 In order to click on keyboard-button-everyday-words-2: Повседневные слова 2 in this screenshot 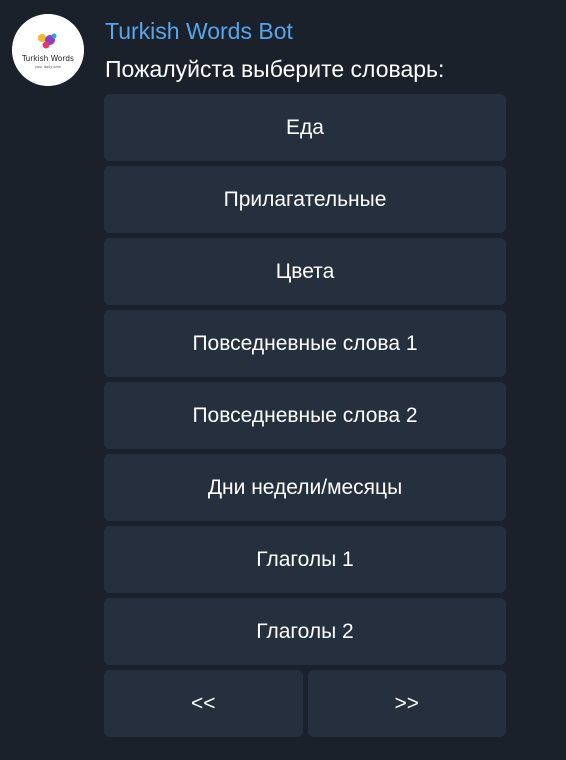, I will do `click(305, 415)`.